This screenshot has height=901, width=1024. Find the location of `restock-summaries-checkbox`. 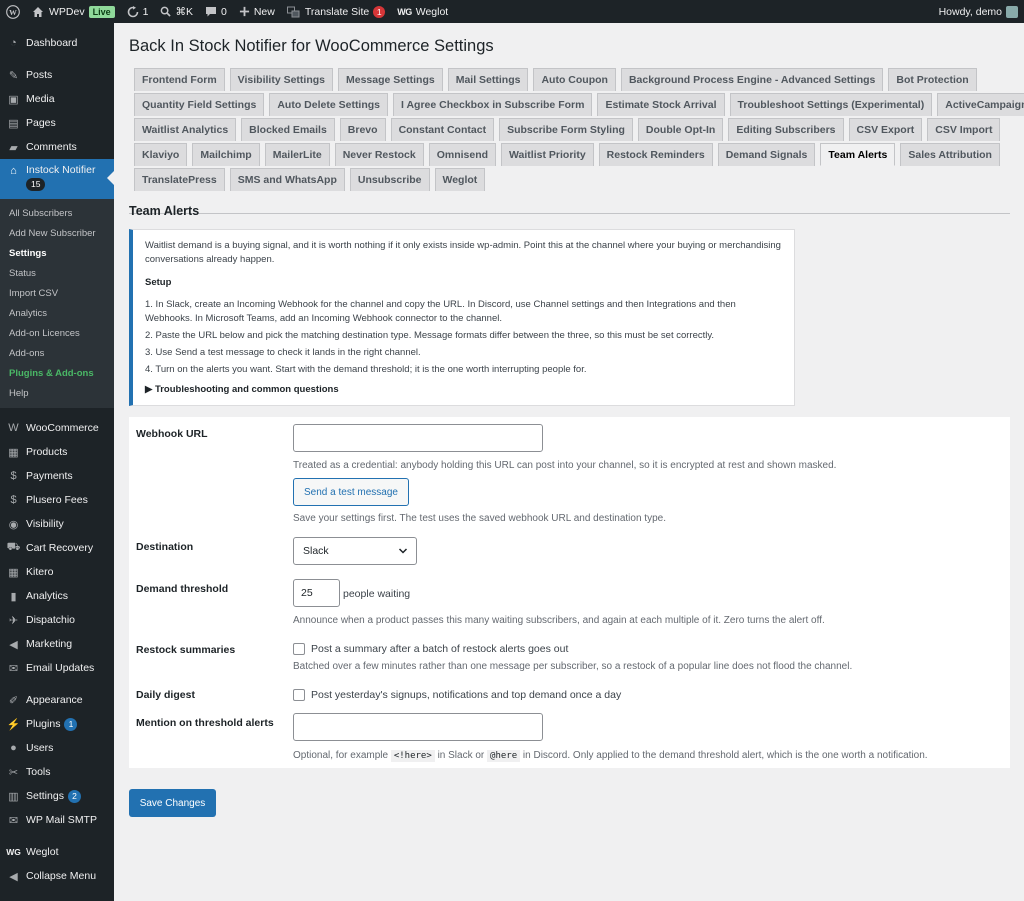

restock-summaries-checkbox is located at coordinates (299, 649).